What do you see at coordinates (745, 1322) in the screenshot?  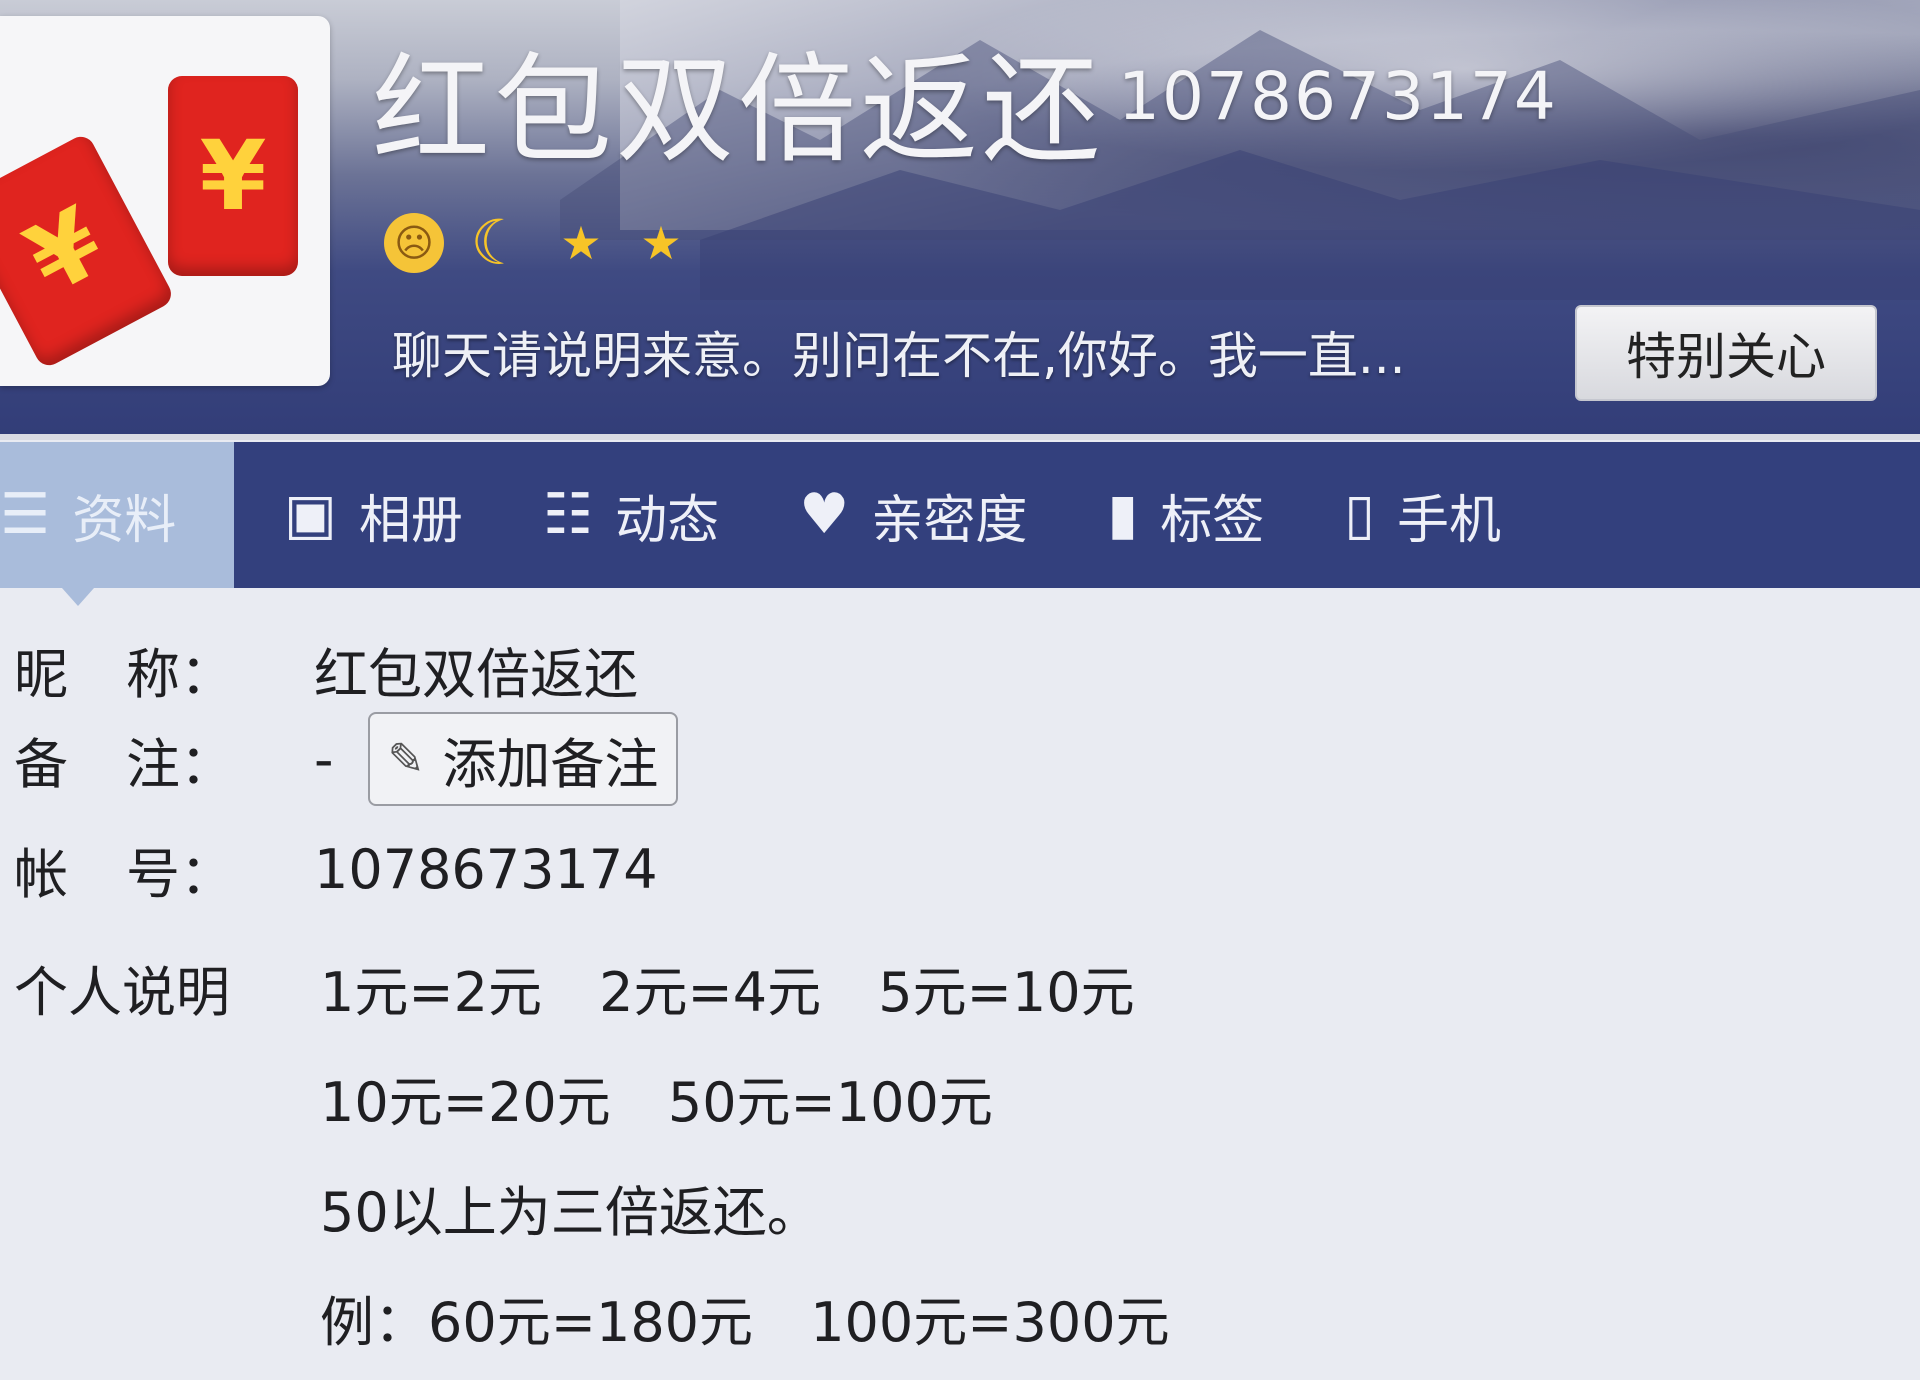 I see `description-line: 例：60元=180元 100元=300元` at bounding box center [745, 1322].